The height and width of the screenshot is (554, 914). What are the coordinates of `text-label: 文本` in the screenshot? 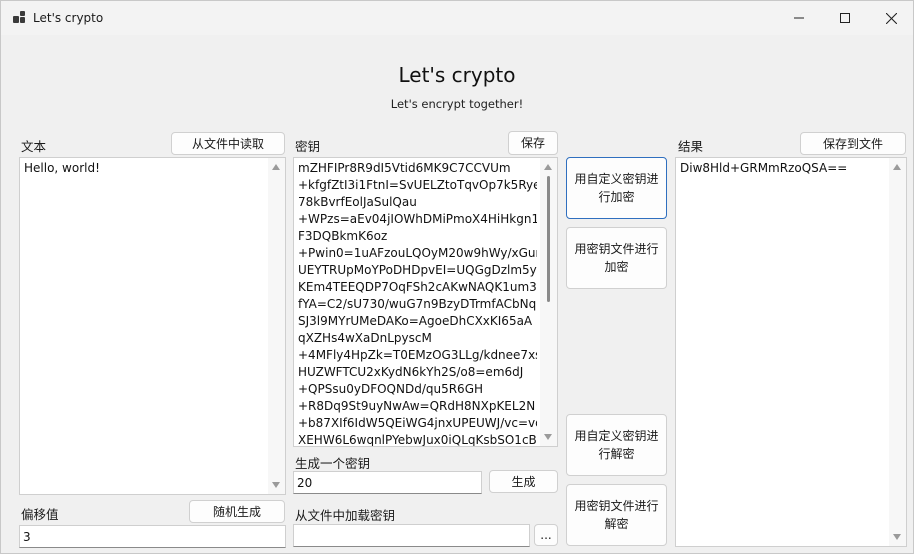 It's located at (34, 146).